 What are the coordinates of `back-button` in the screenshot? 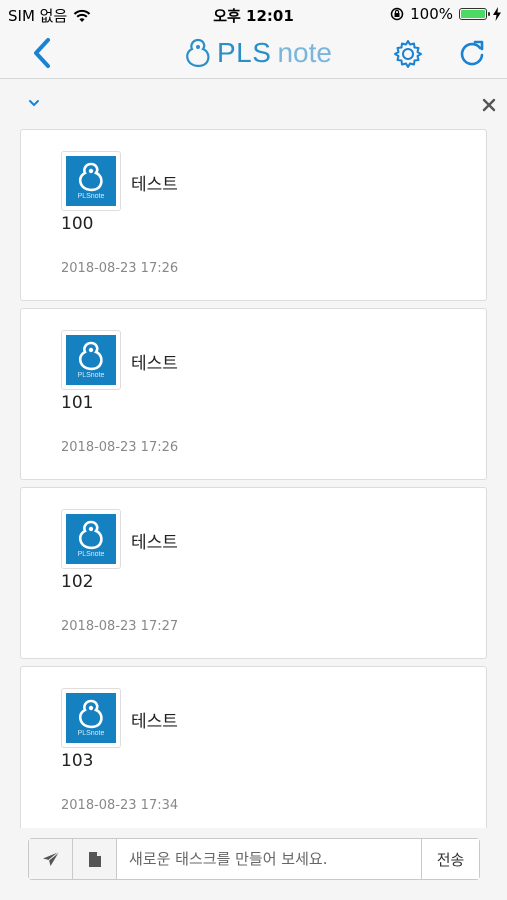 It's located at (43, 53).